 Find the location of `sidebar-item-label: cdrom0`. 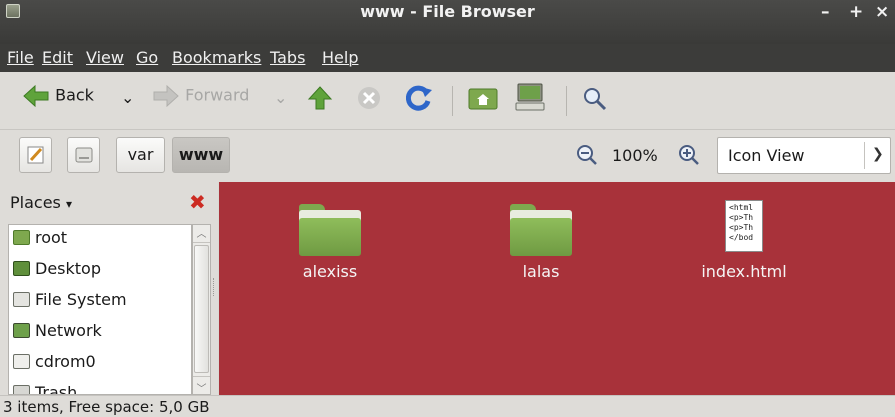

sidebar-item-label: cdrom0 is located at coordinates (65, 361).